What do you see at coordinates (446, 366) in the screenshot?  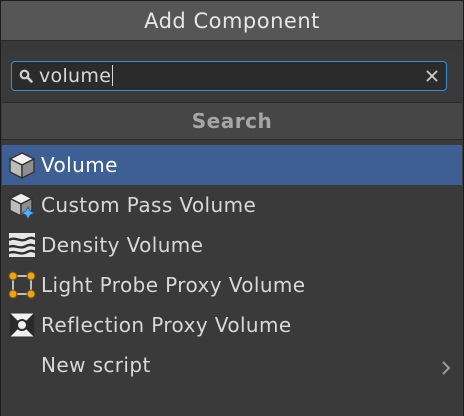 I see `chevron-right-icon` at bounding box center [446, 366].